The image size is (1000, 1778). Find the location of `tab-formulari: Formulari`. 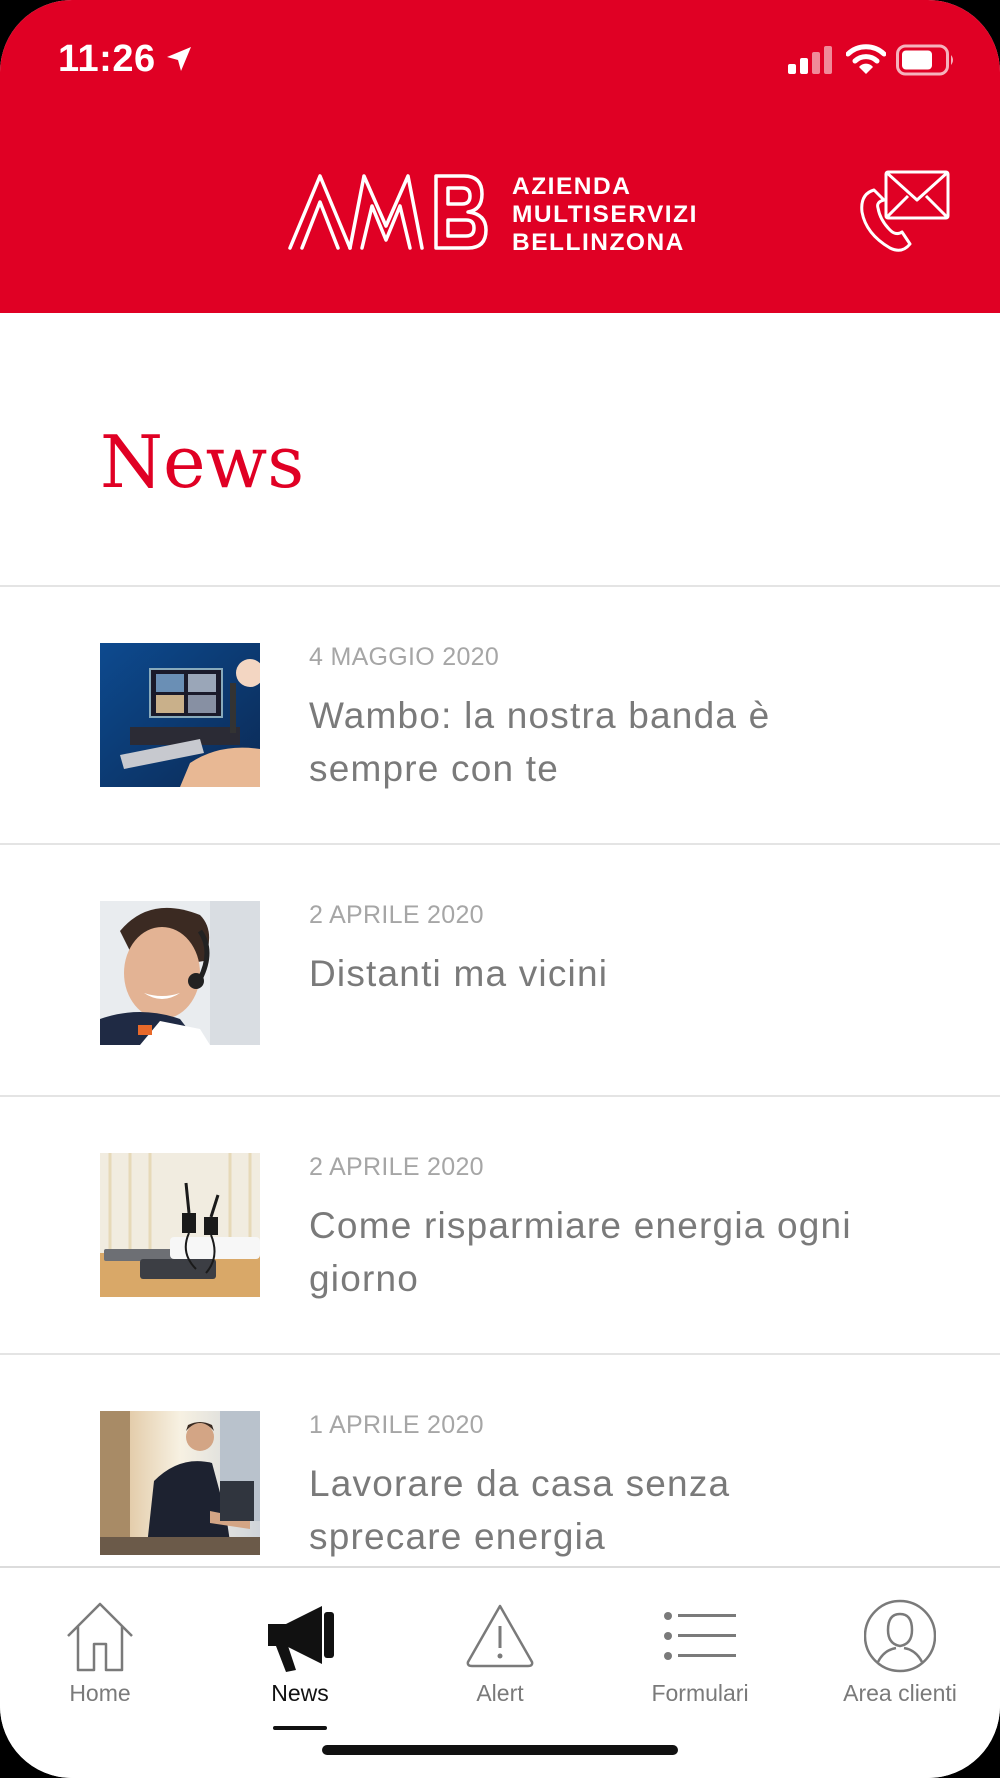

tab-formulari: Formulari is located at coordinates (700, 1653).